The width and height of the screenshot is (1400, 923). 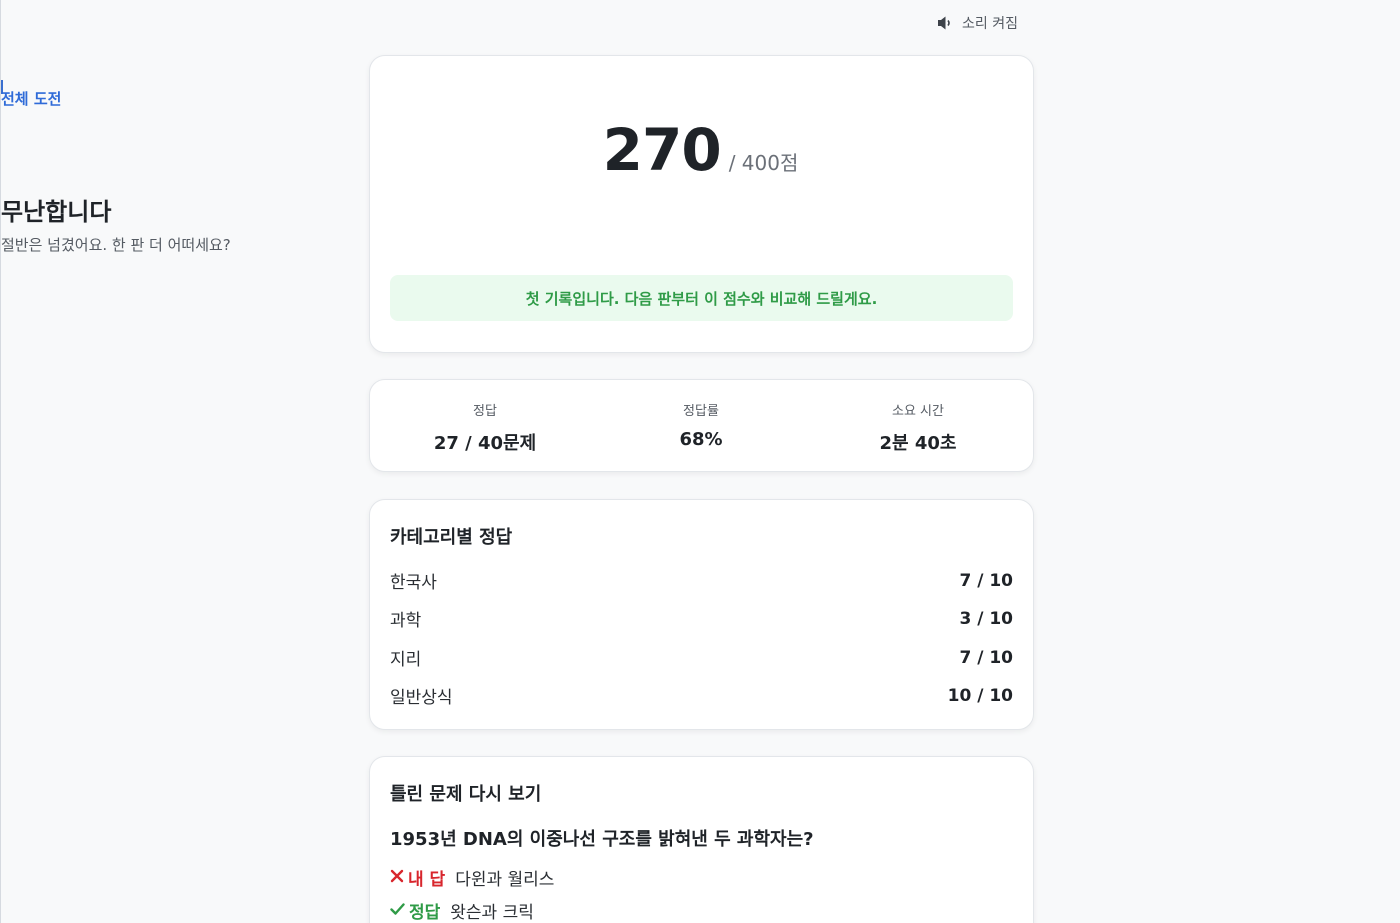 I want to click on category-row: 한국사 7 / 10, so click(x=701, y=581).